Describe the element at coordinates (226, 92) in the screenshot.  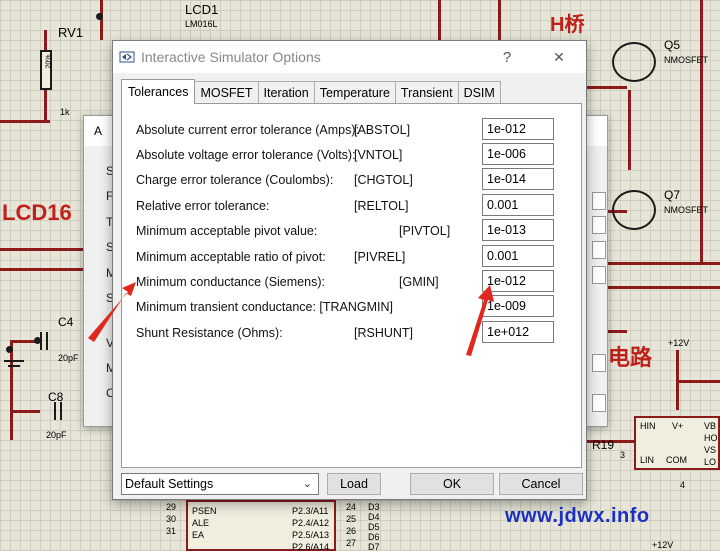
I see `tab-mosfet: MOSFET` at that location.